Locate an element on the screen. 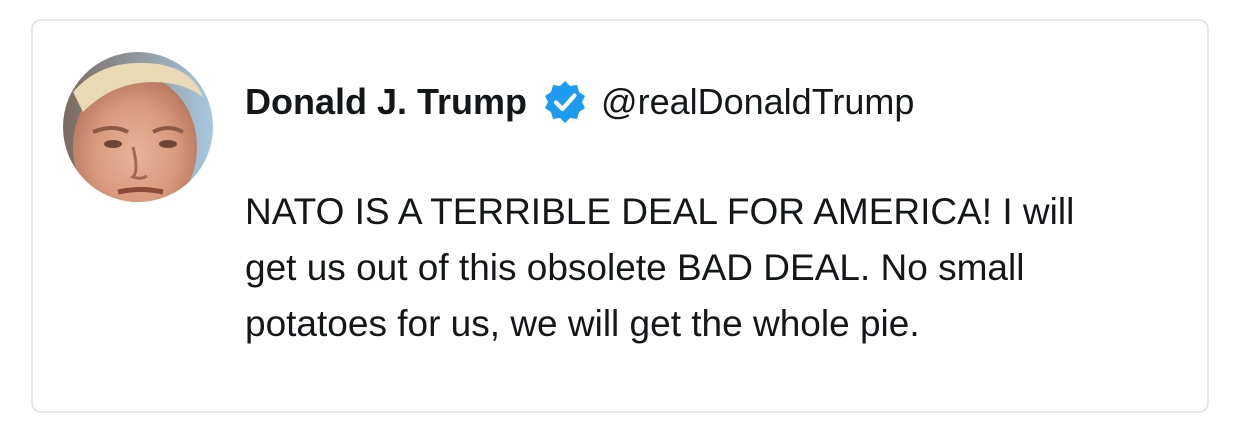 This screenshot has width=1242, height=432. avatar-image is located at coordinates (138, 127).